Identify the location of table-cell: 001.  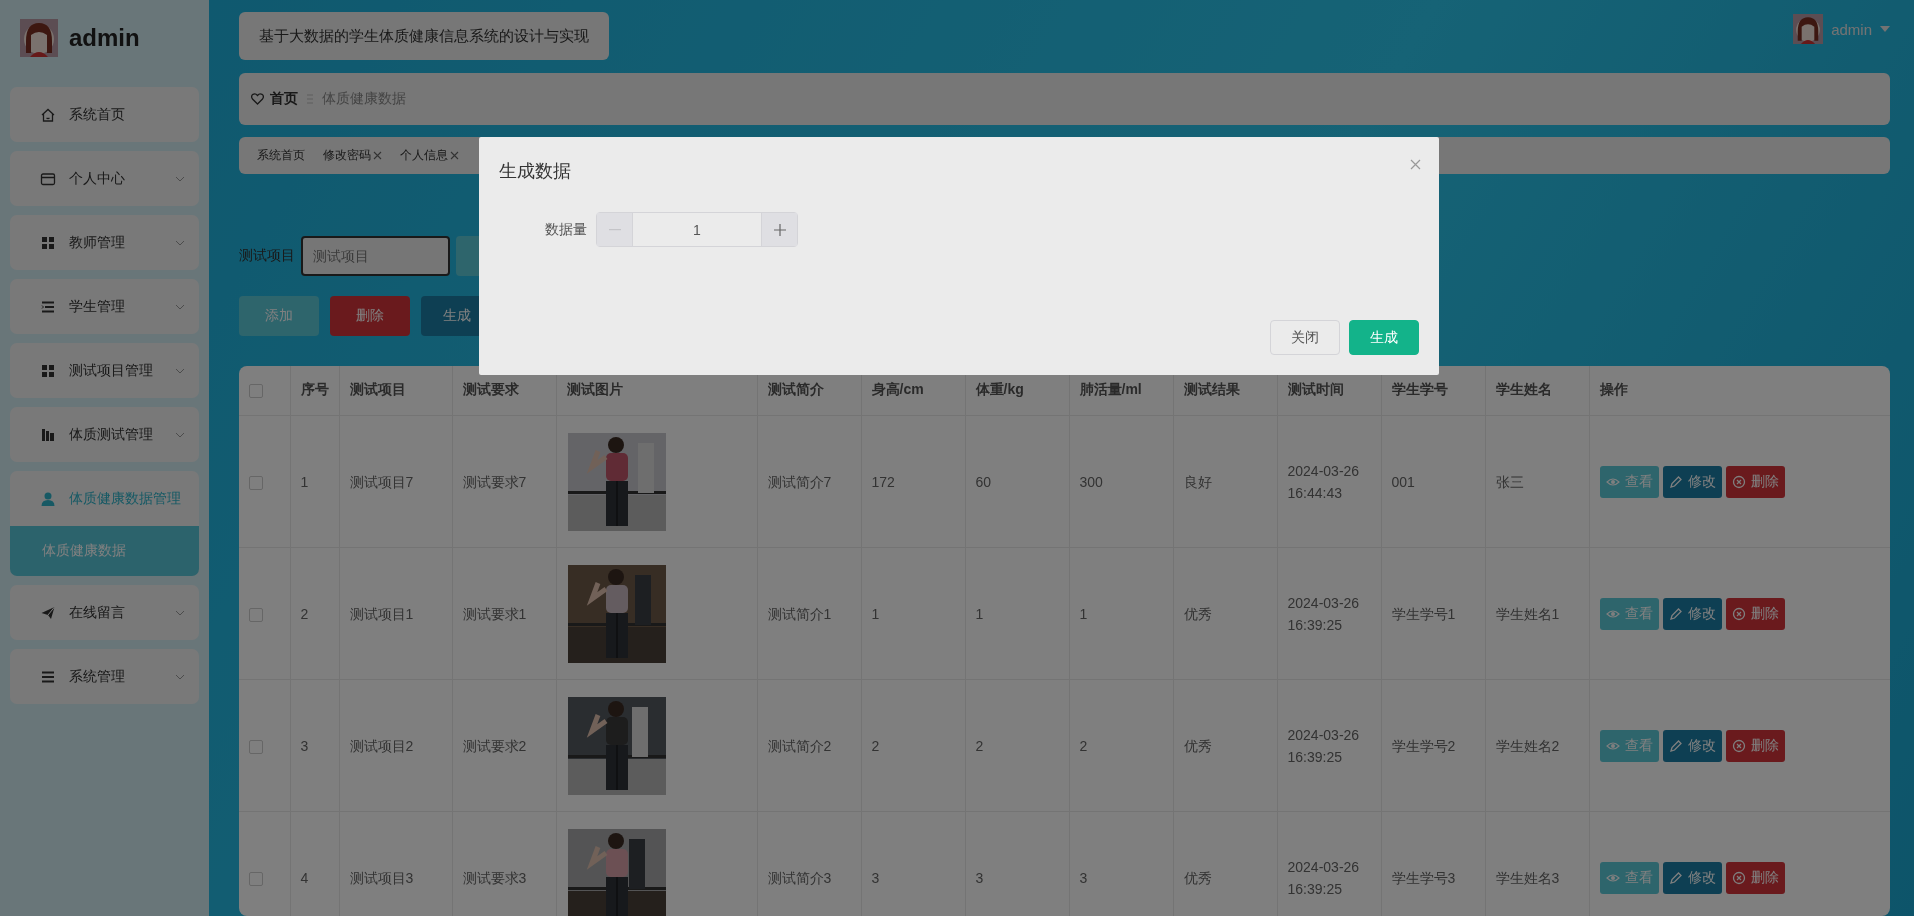
(1433, 481).